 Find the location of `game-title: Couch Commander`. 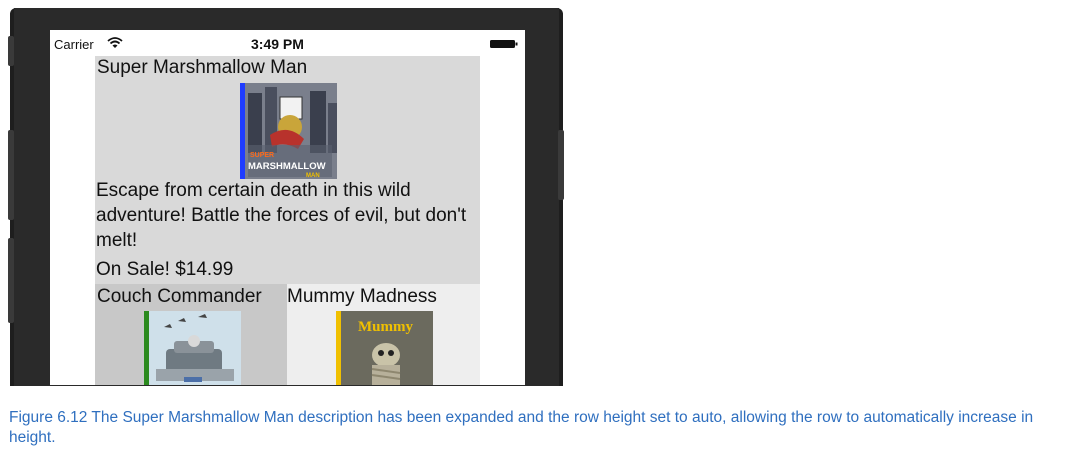

game-title: Couch Commander is located at coordinates (179, 296).